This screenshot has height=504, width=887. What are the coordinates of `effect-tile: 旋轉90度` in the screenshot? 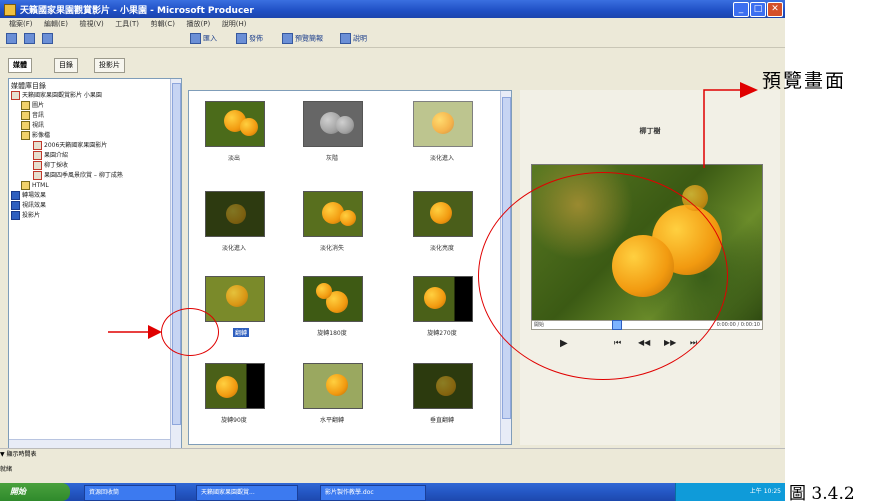 It's located at (234, 393).